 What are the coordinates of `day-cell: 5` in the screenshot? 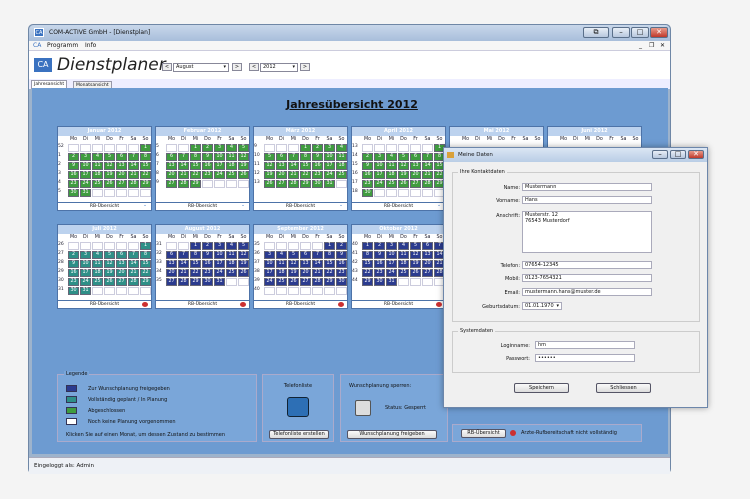 It's located at (403, 157).